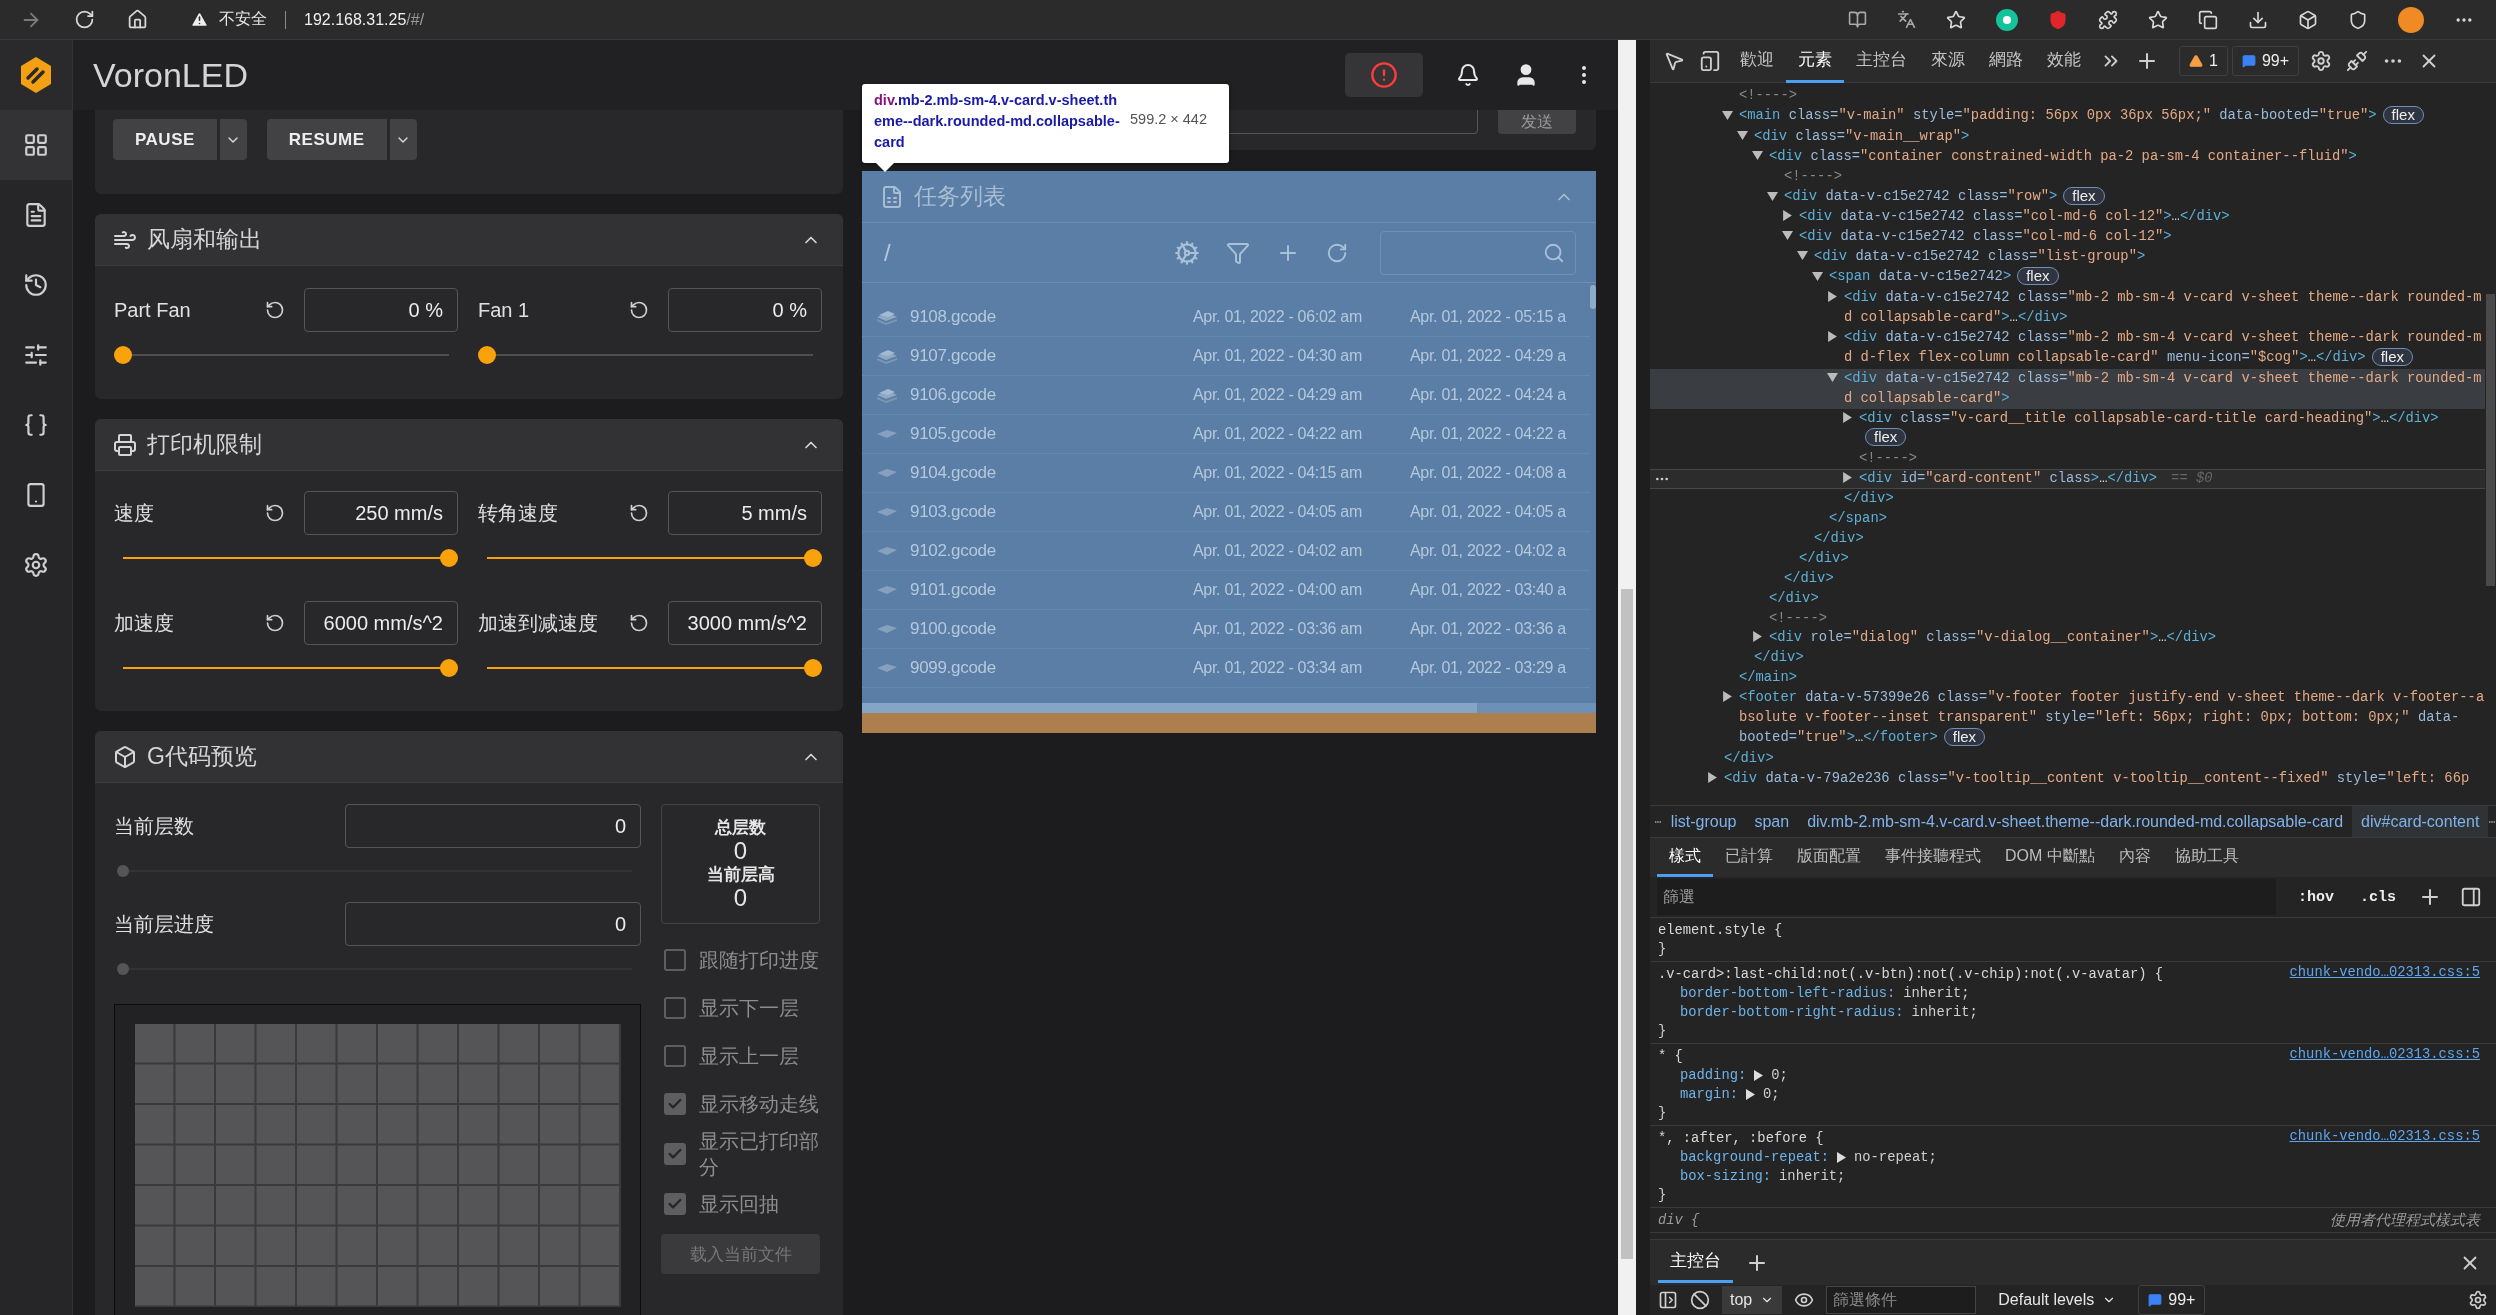 This screenshot has height=1315, width=2496. Describe the element at coordinates (2008, 479) in the screenshot. I see `dom-node-code: <div id="card-content" class>…</div>` at that location.